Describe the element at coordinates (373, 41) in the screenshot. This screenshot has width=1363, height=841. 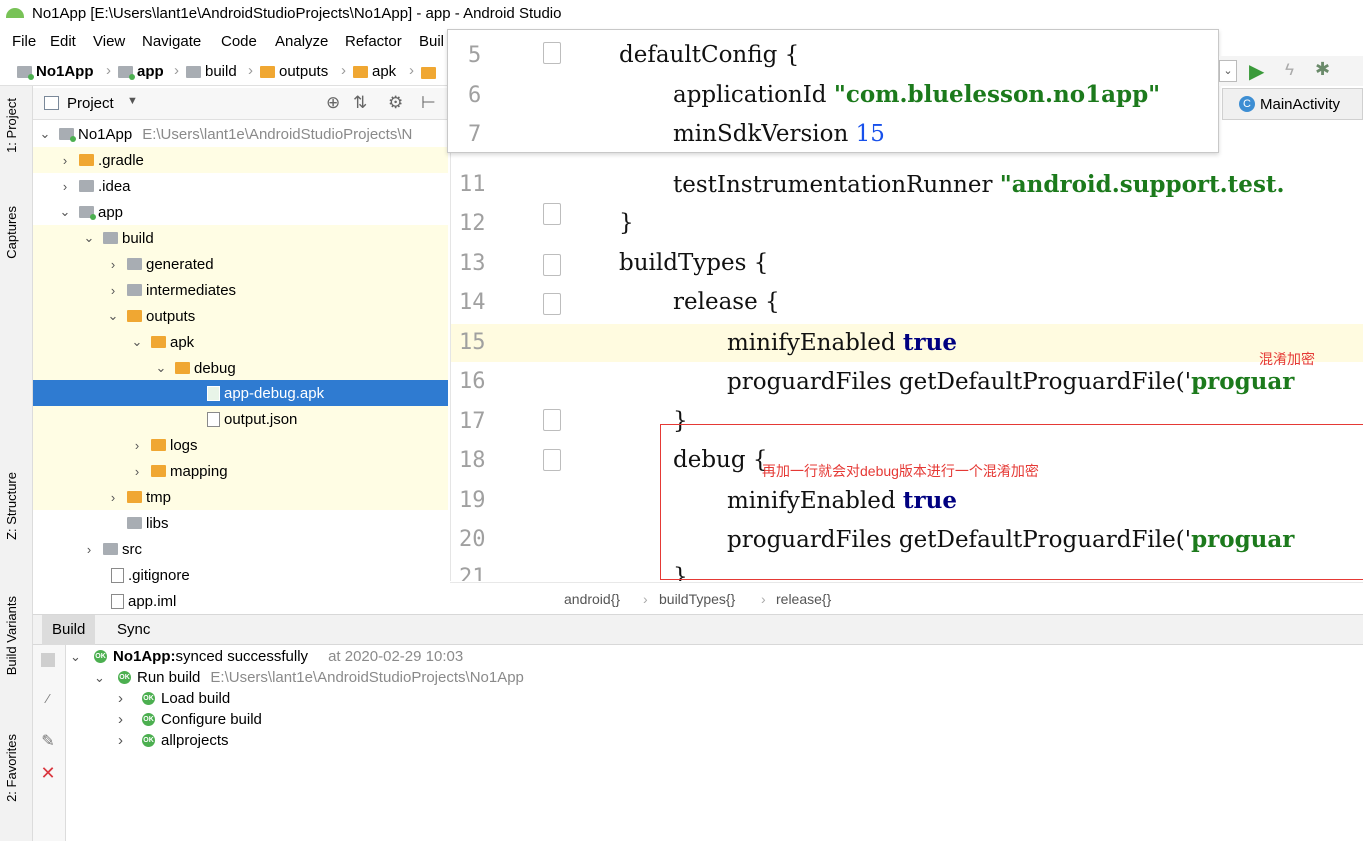
I see `menu-refactor: Refactor` at that location.